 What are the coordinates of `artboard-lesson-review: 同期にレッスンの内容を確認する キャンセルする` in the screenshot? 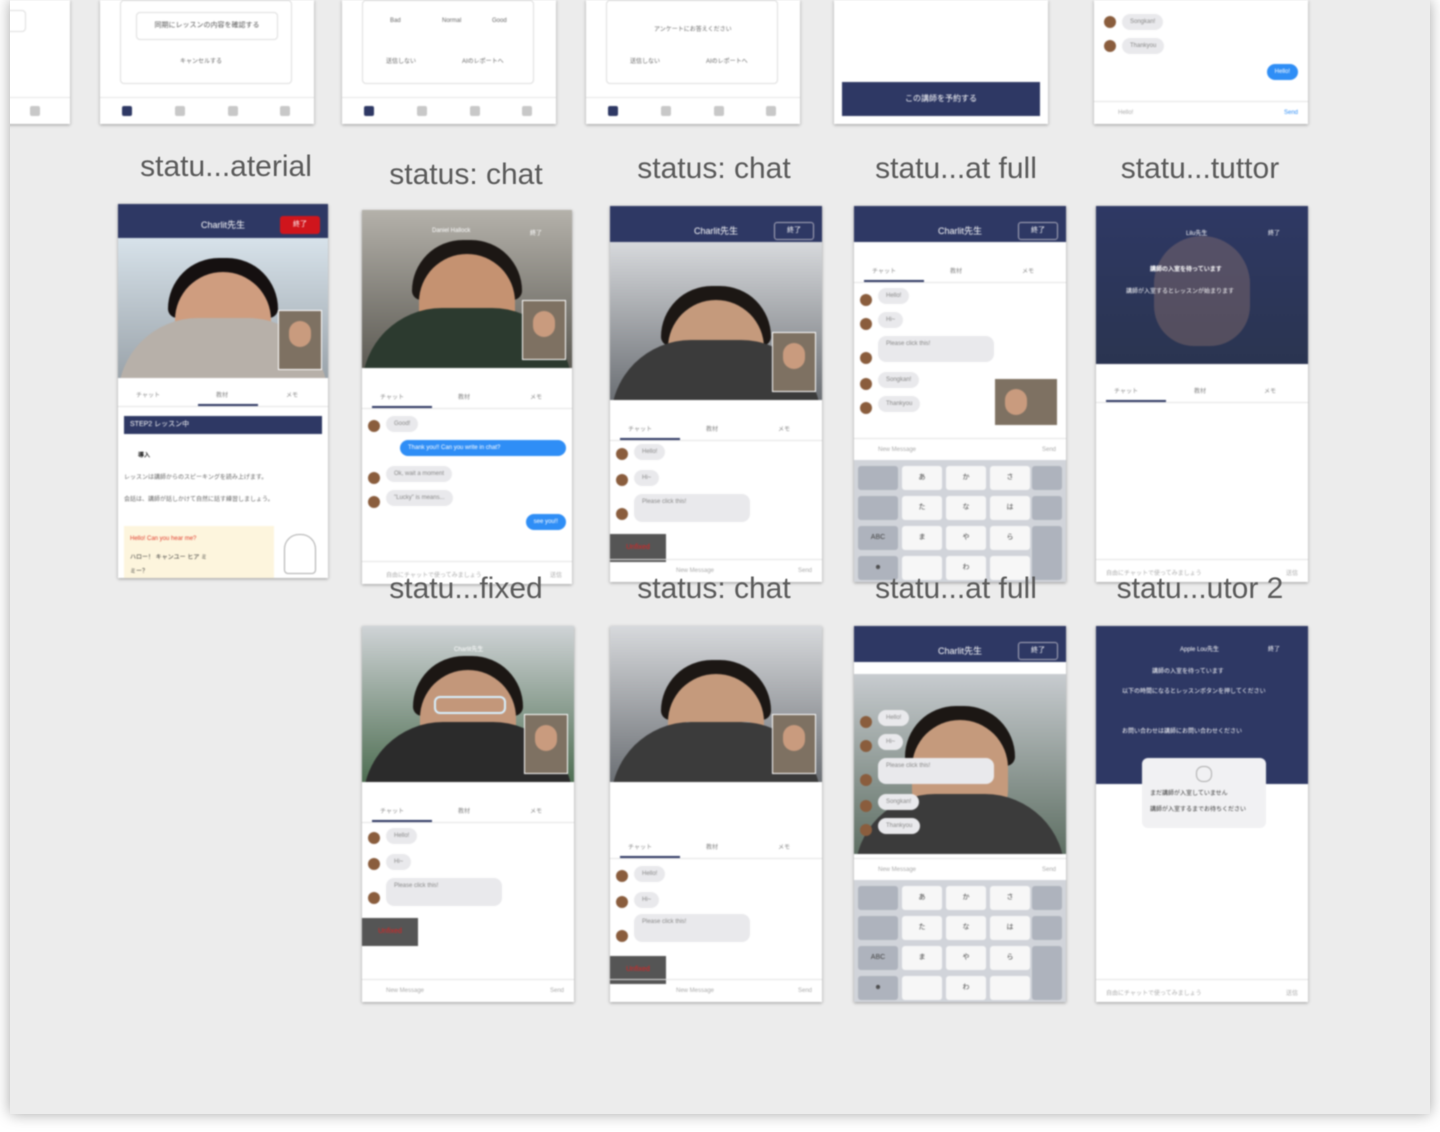 It's located at (207, 62).